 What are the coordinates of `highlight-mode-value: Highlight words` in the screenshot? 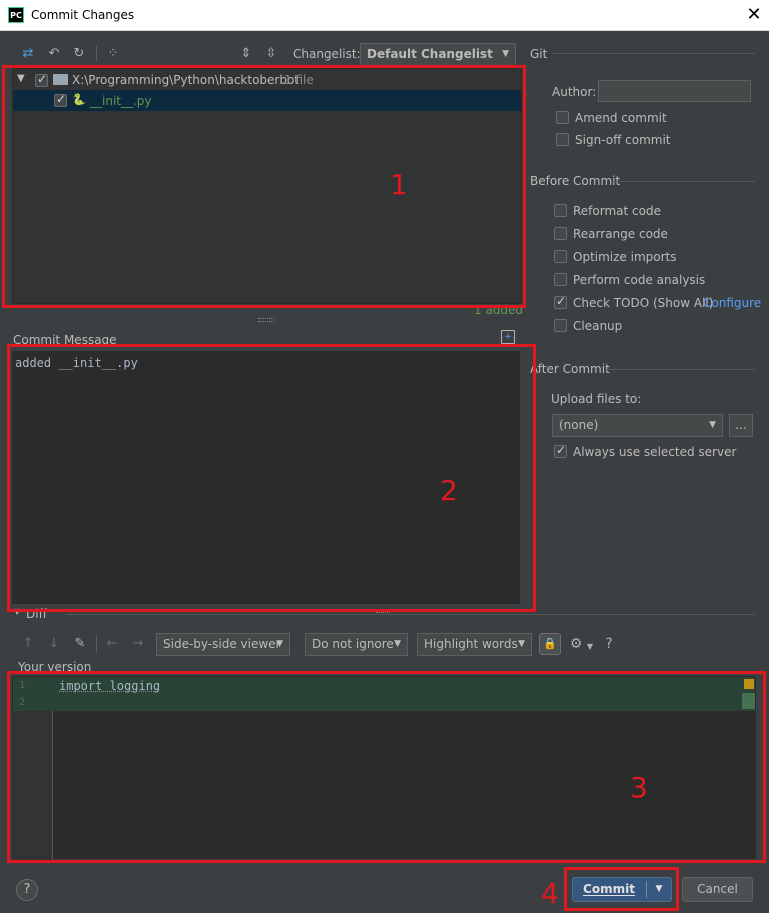 It's located at (471, 644).